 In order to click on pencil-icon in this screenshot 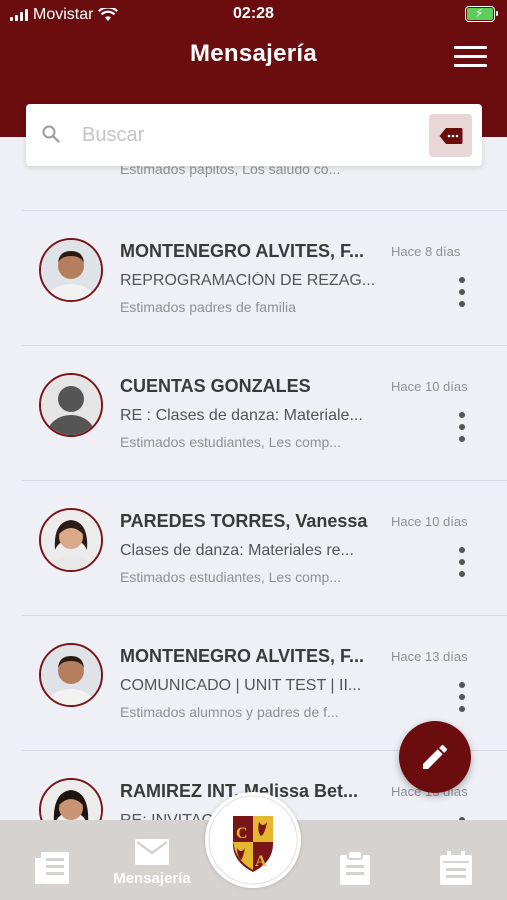, I will do `click(435, 756)`.